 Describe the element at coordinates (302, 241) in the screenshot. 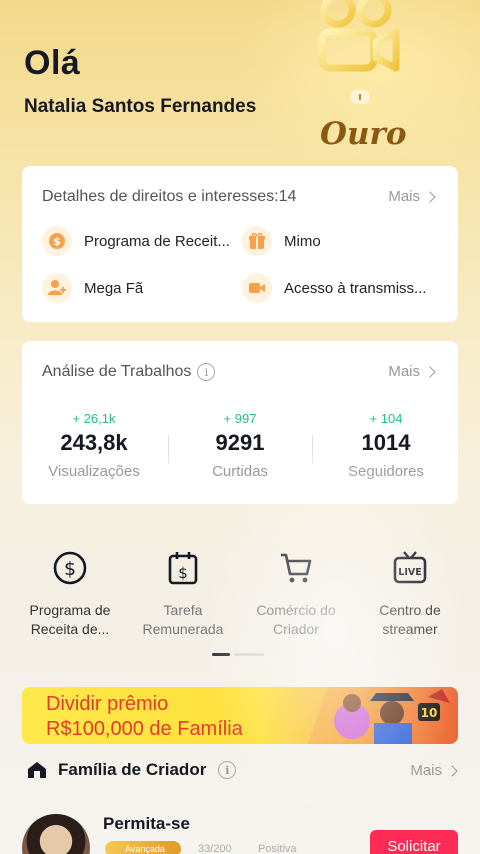

I see `perk-label: Mimo` at that location.